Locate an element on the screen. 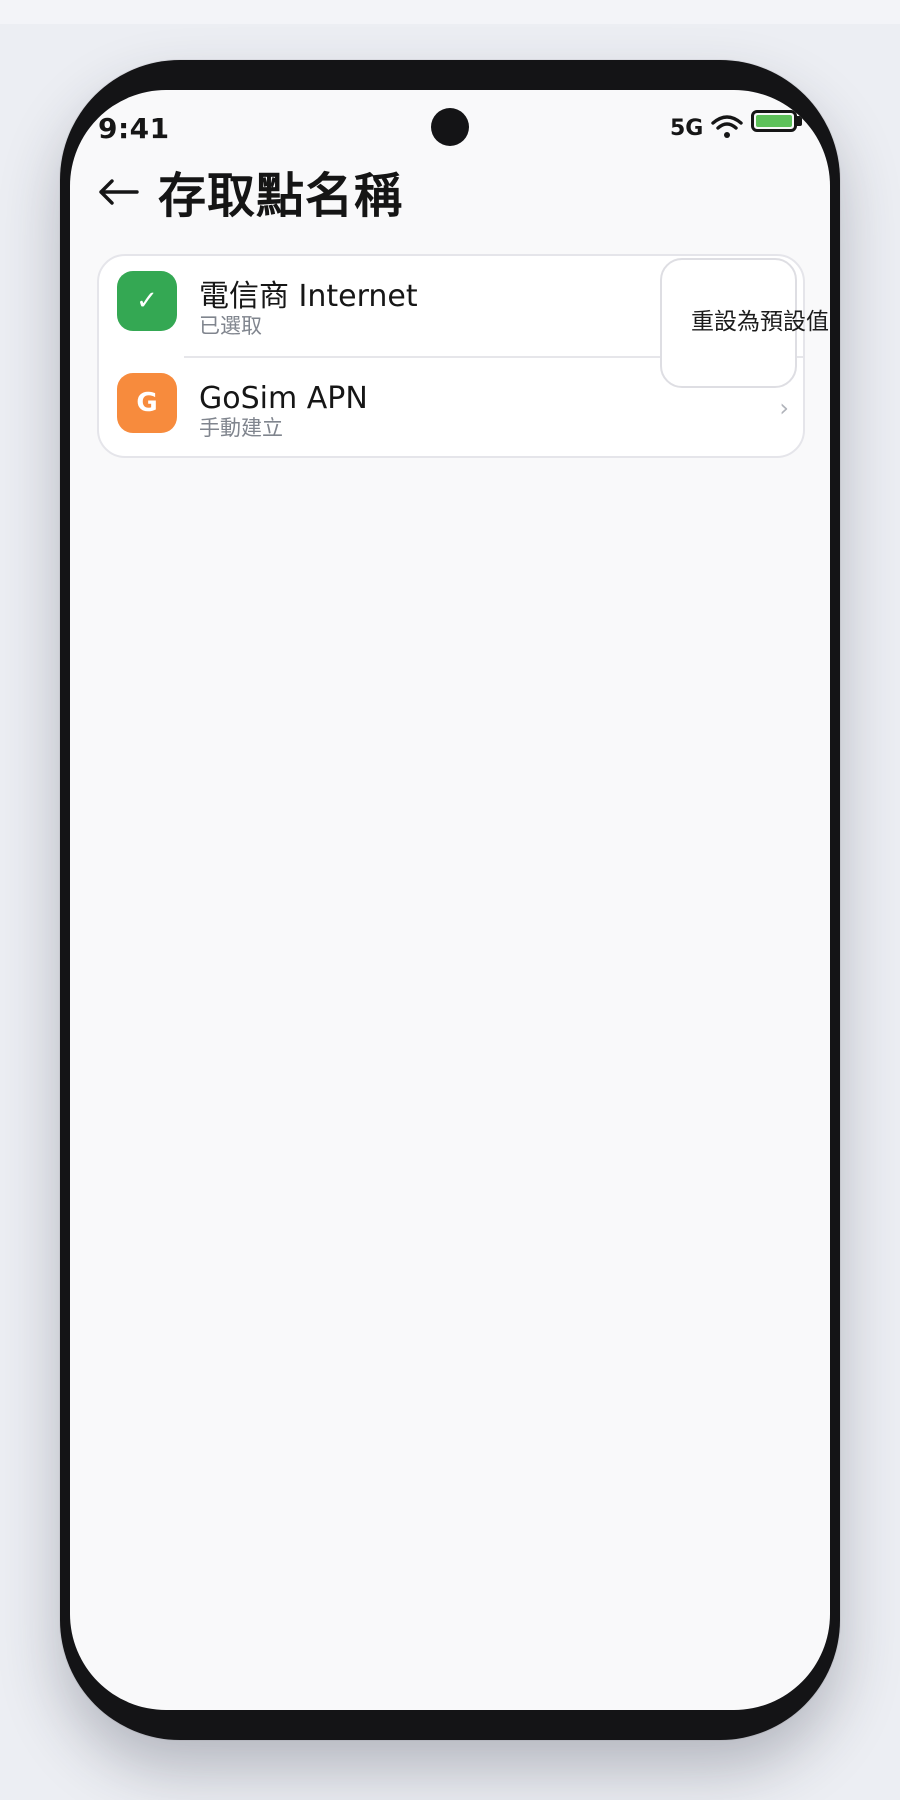 This screenshot has width=900, height=1800. apn-title: GoSim APN is located at coordinates (283, 398).